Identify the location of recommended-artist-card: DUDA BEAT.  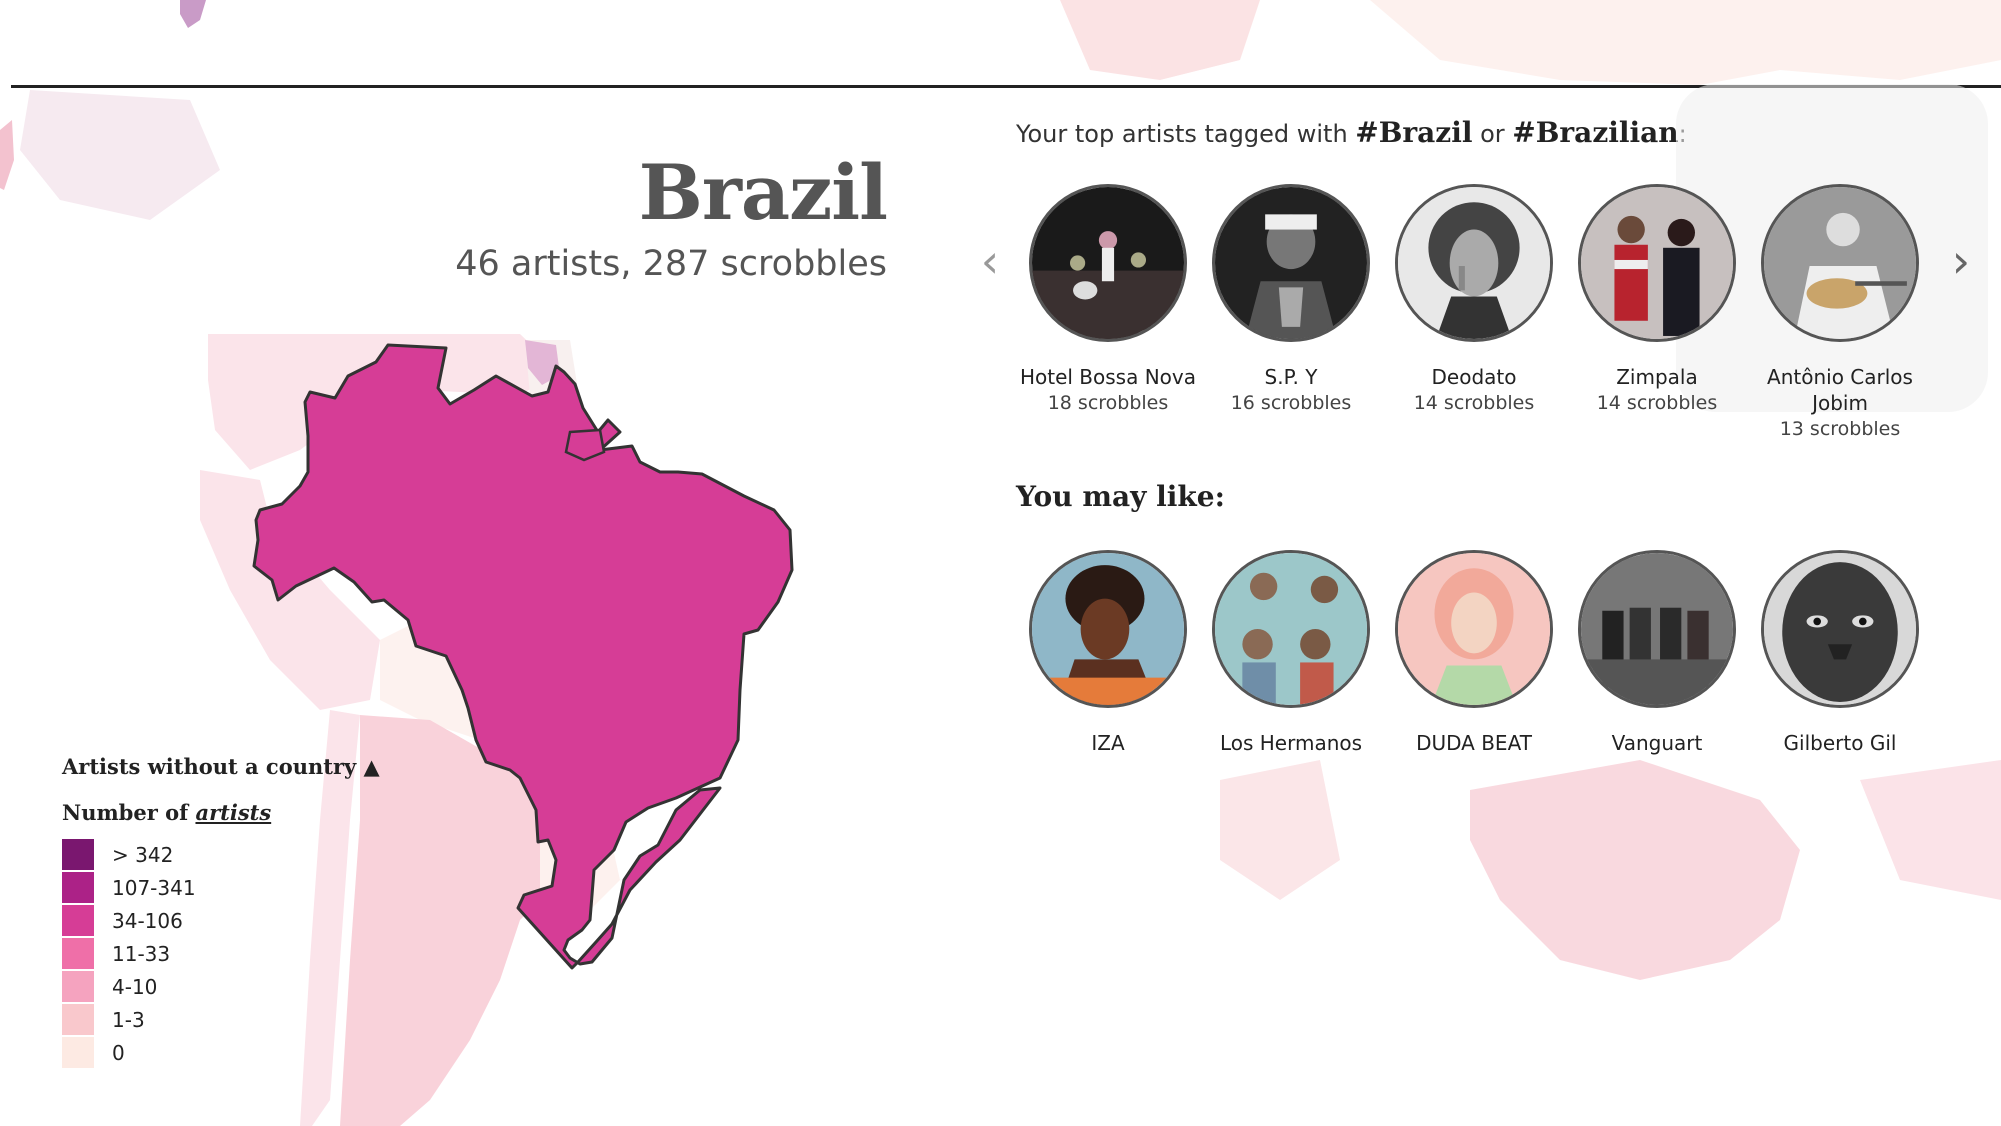
(1474, 653).